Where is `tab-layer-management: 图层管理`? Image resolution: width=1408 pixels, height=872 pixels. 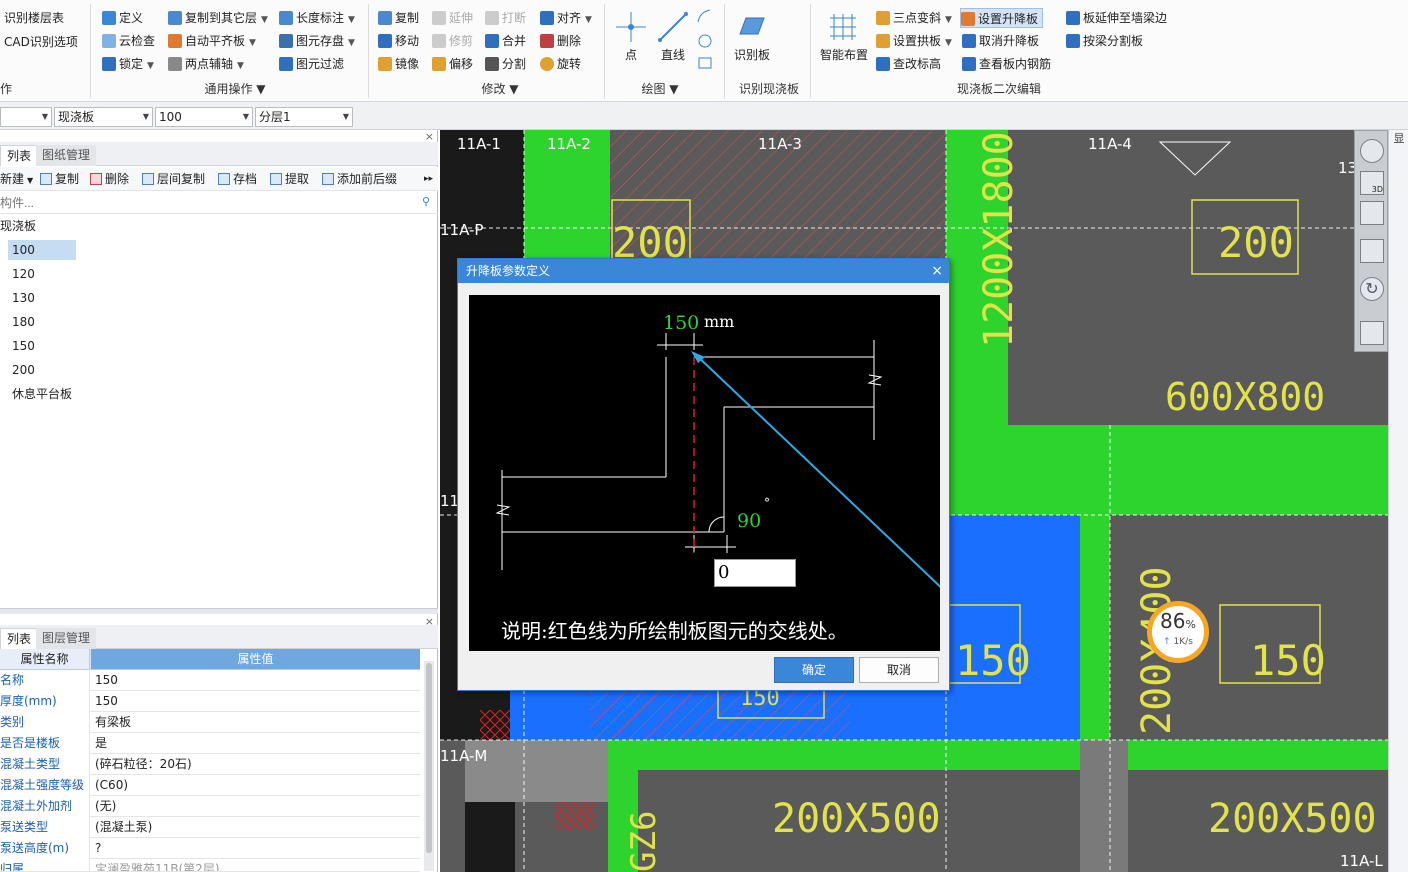
tab-layer-management: 图层管理 is located at coordinates (66, 638).